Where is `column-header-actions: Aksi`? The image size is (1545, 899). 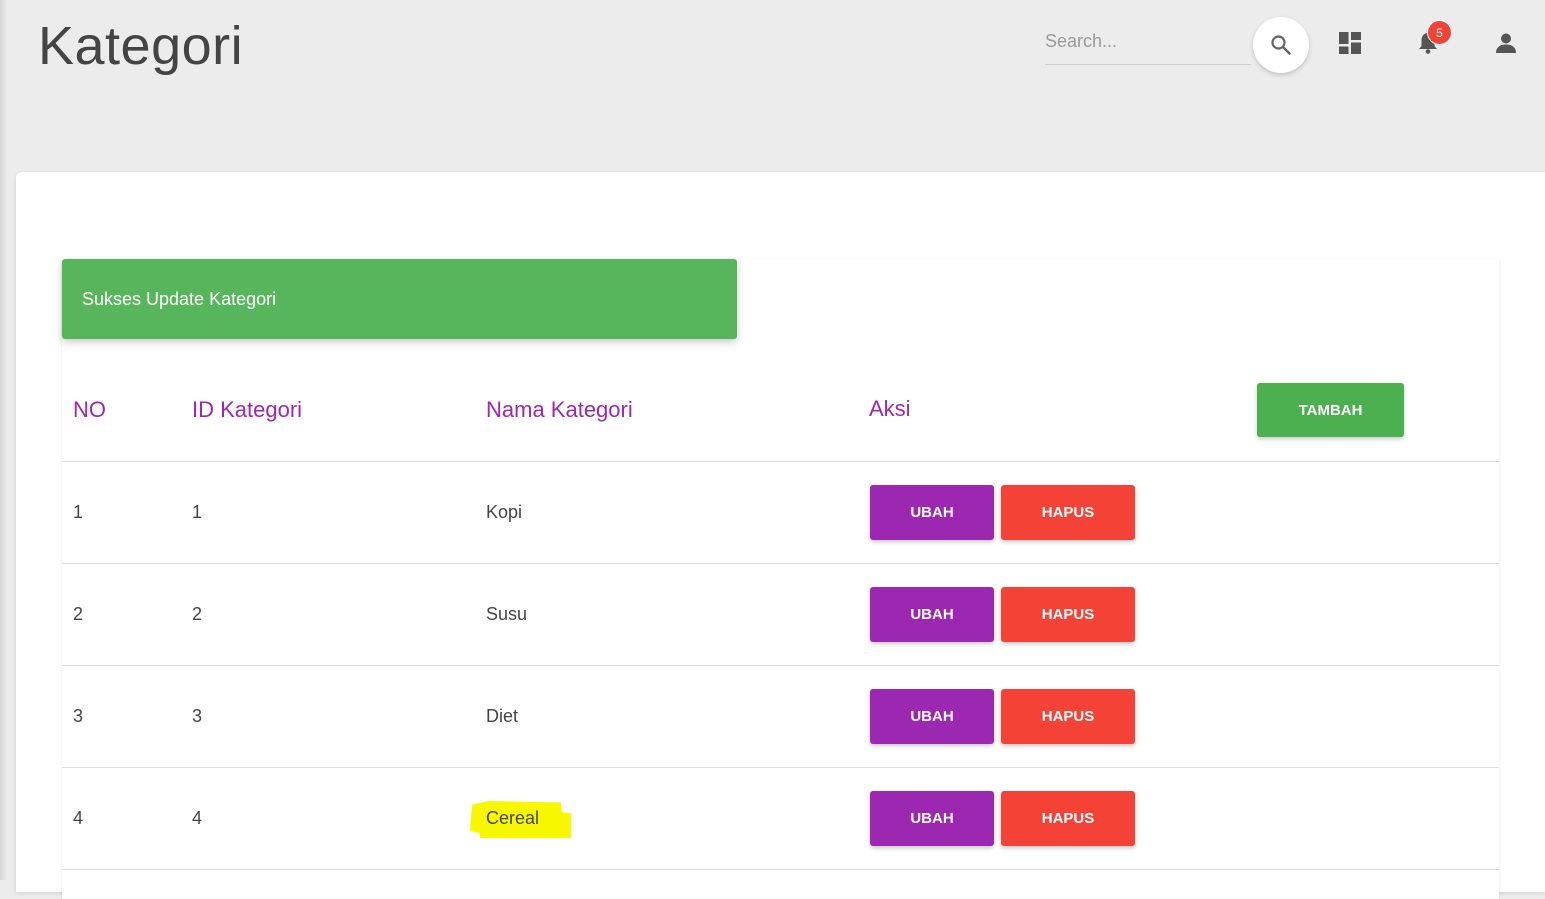
column-header-actions: Aksi is located at coordinates (890, 408).